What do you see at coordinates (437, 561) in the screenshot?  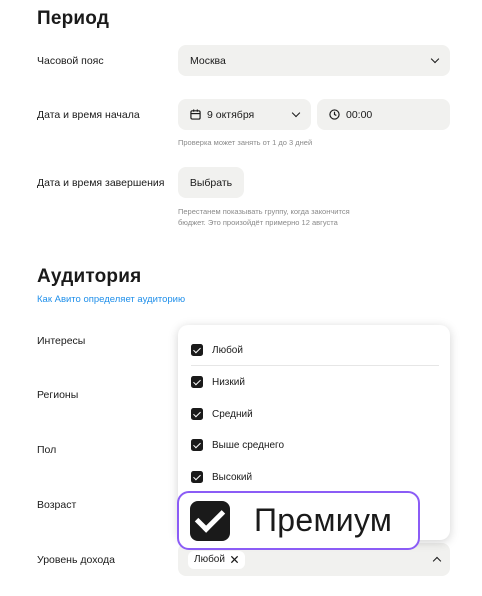 I see `chevron-up-icon` at bounding box center [437, 561].